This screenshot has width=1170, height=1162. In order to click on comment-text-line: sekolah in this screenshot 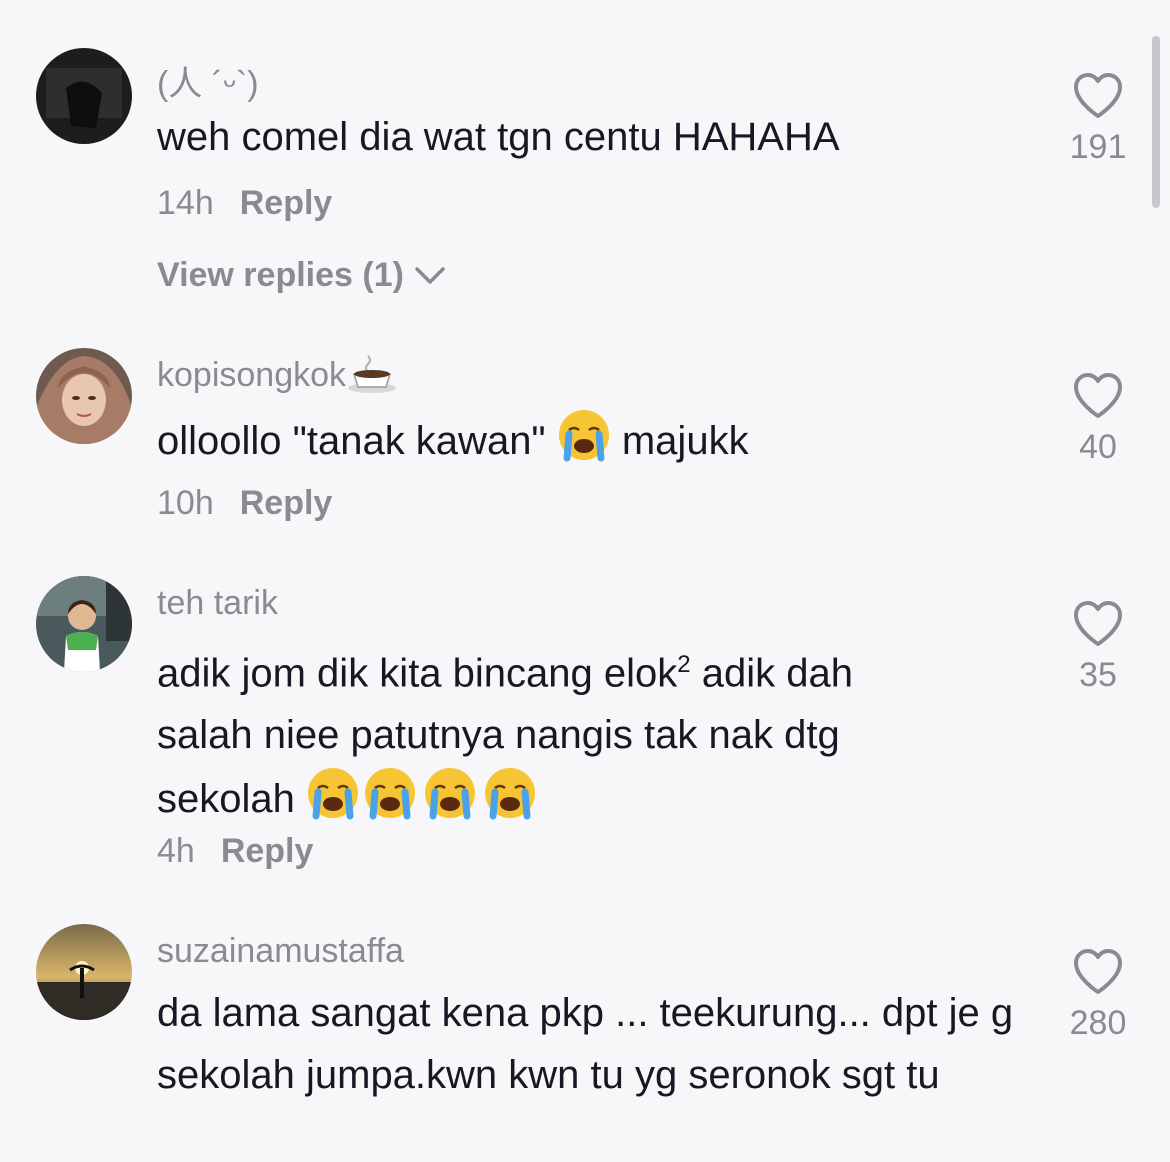, I will do `click(597, 798)`.